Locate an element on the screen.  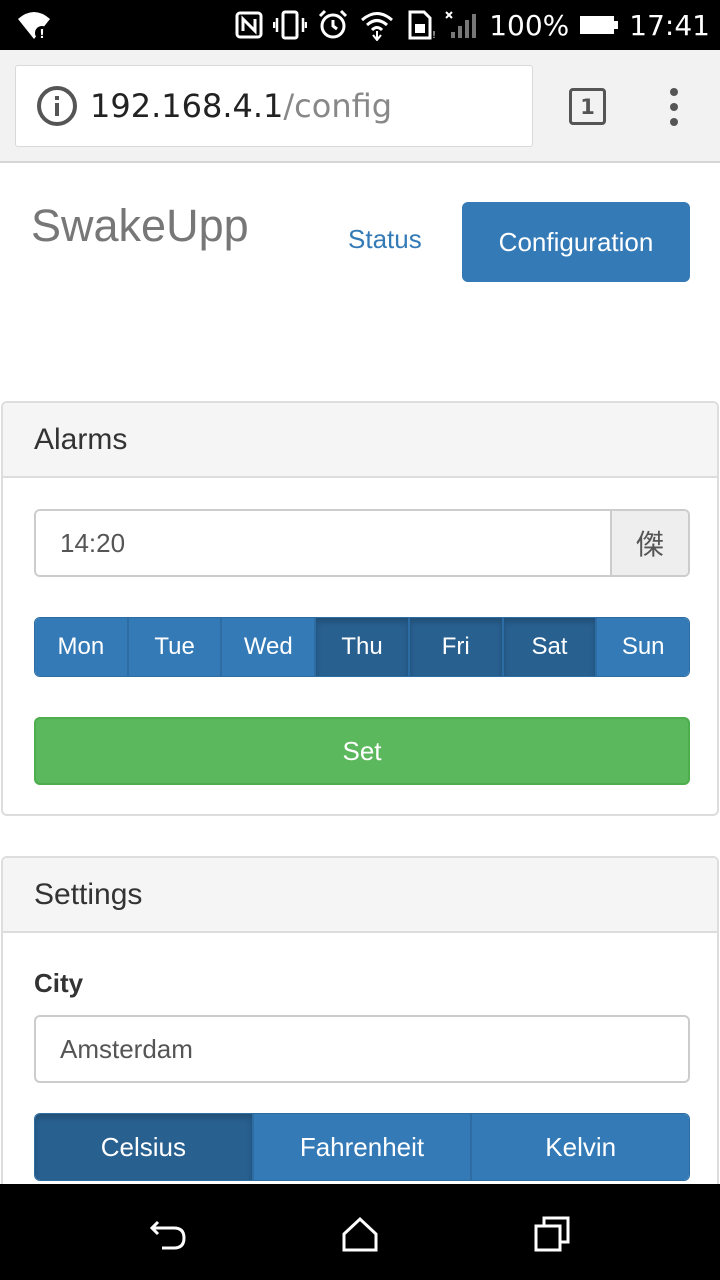
back-icon is located at coordinates (168, 1234).